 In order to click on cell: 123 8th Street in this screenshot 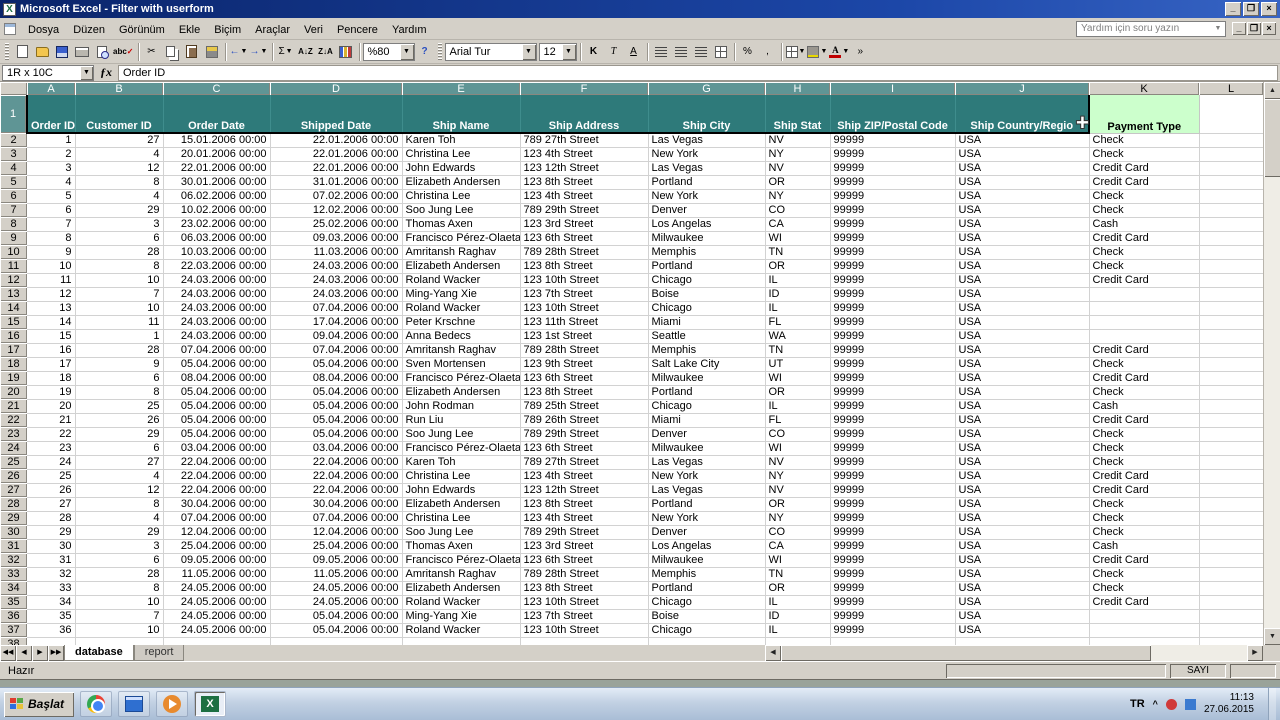, I will do `click(584, 504)`.